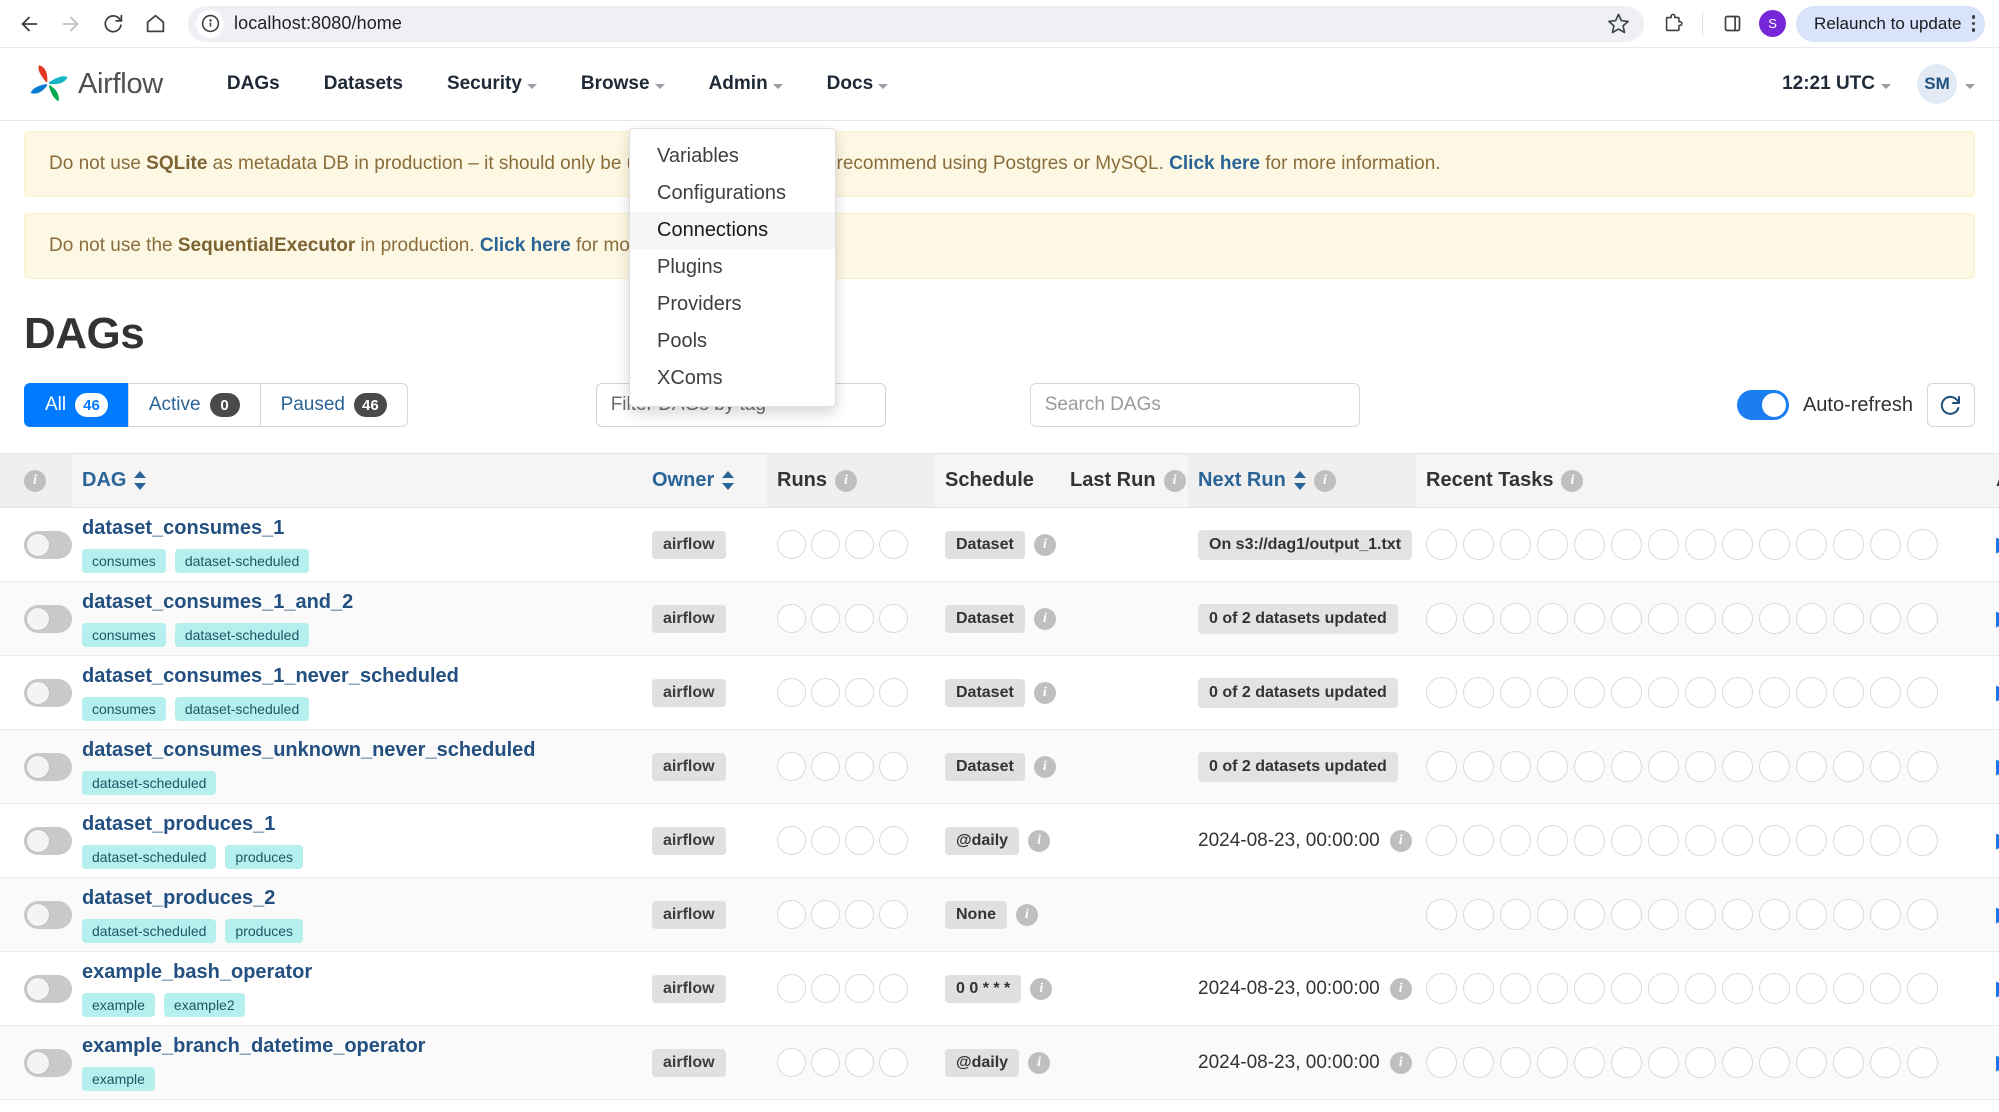  What do you see at coordinates (982, 1062) in the screenshot?
I see `schedule-badge: @daily` at bounding box center [982, 1062].